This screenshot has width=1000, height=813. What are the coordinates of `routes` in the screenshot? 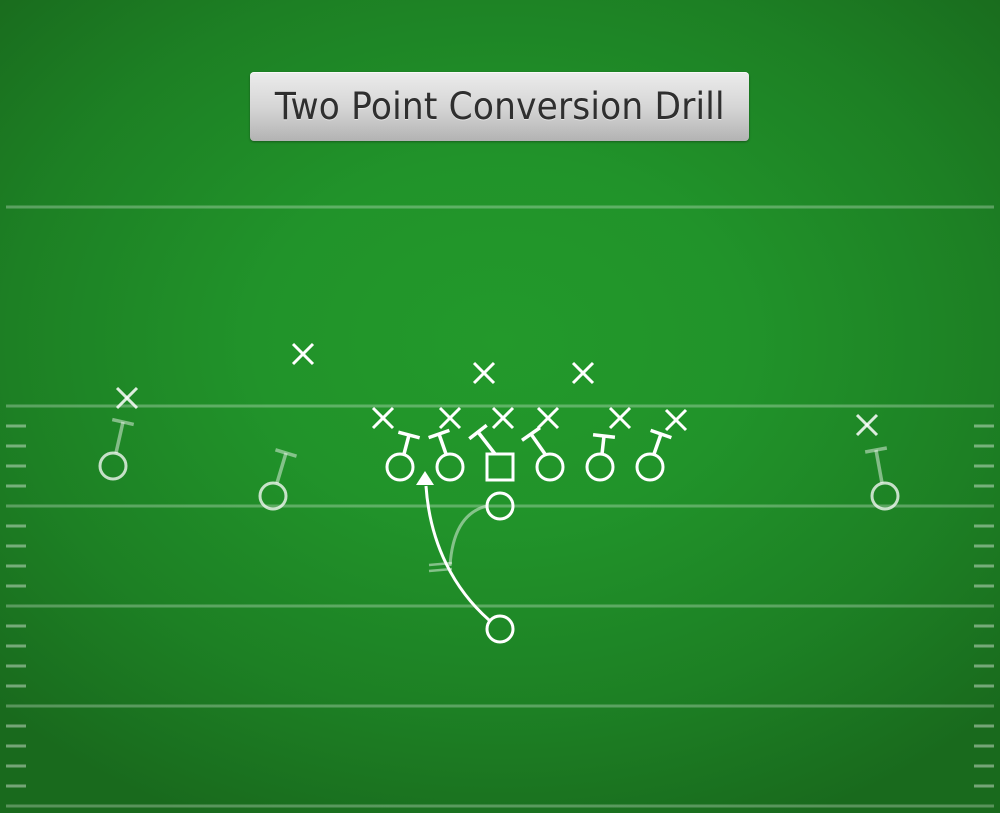 It's located at (453, 546).